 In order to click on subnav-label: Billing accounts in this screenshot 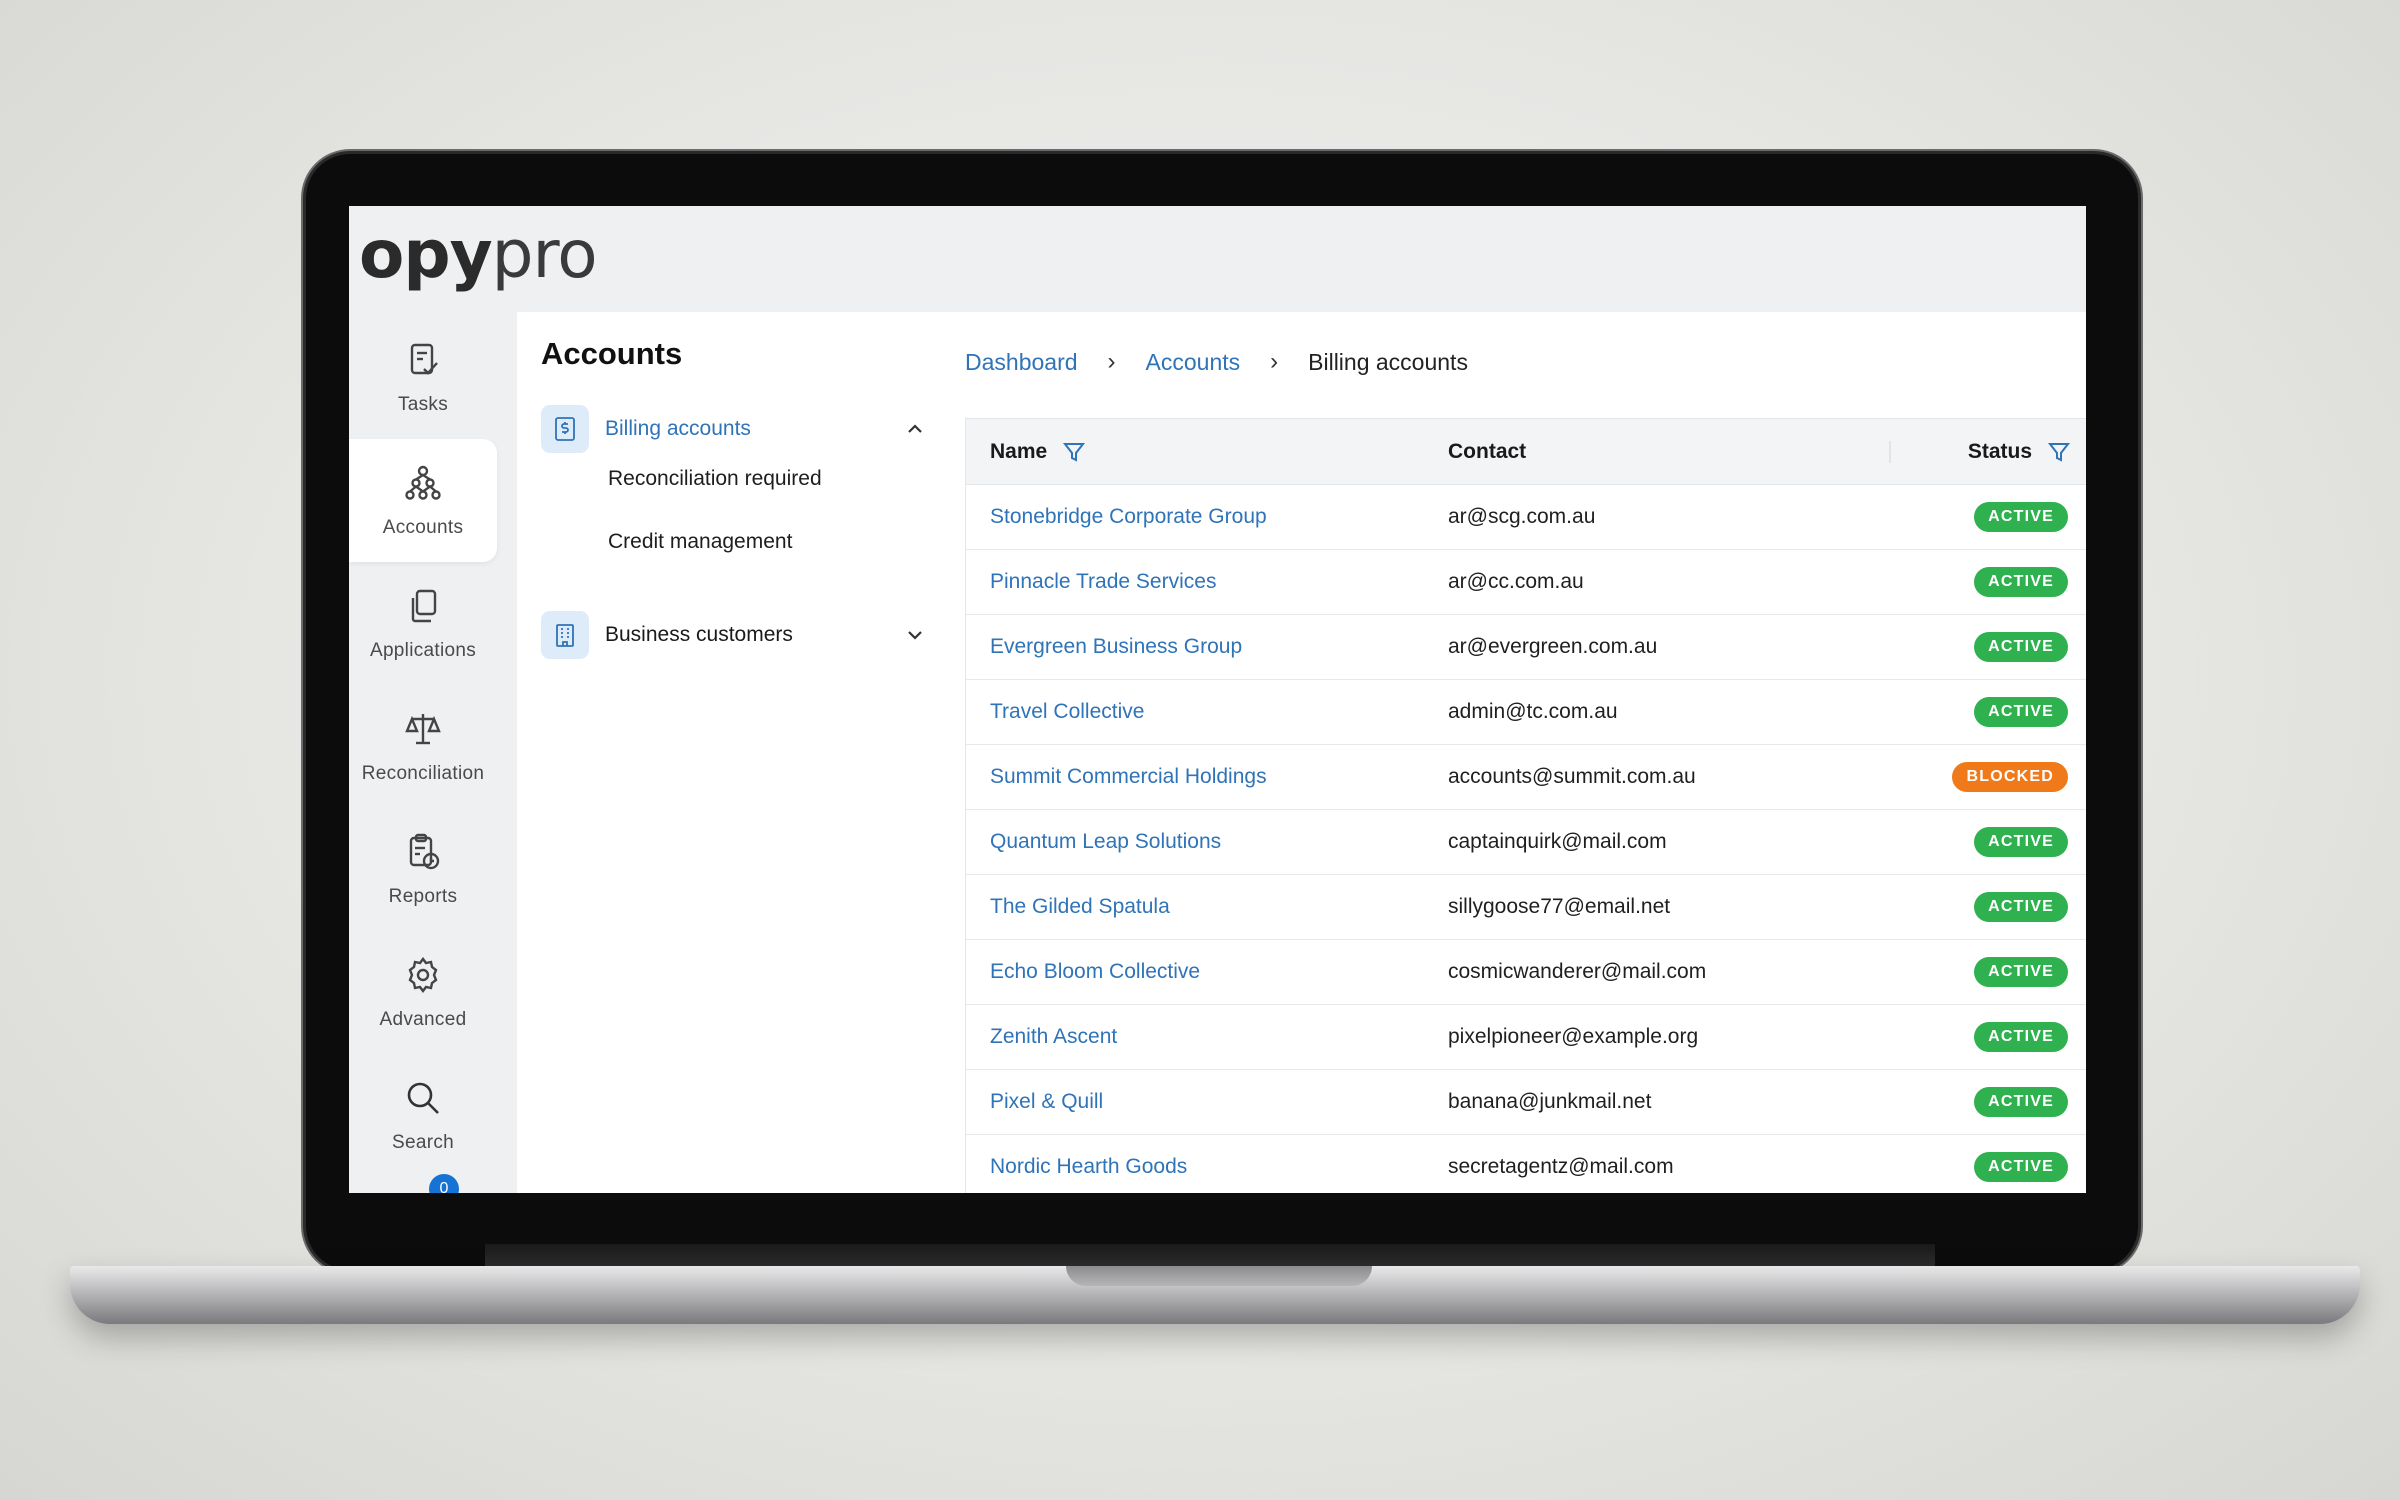, I will do `click(678, 428)`.